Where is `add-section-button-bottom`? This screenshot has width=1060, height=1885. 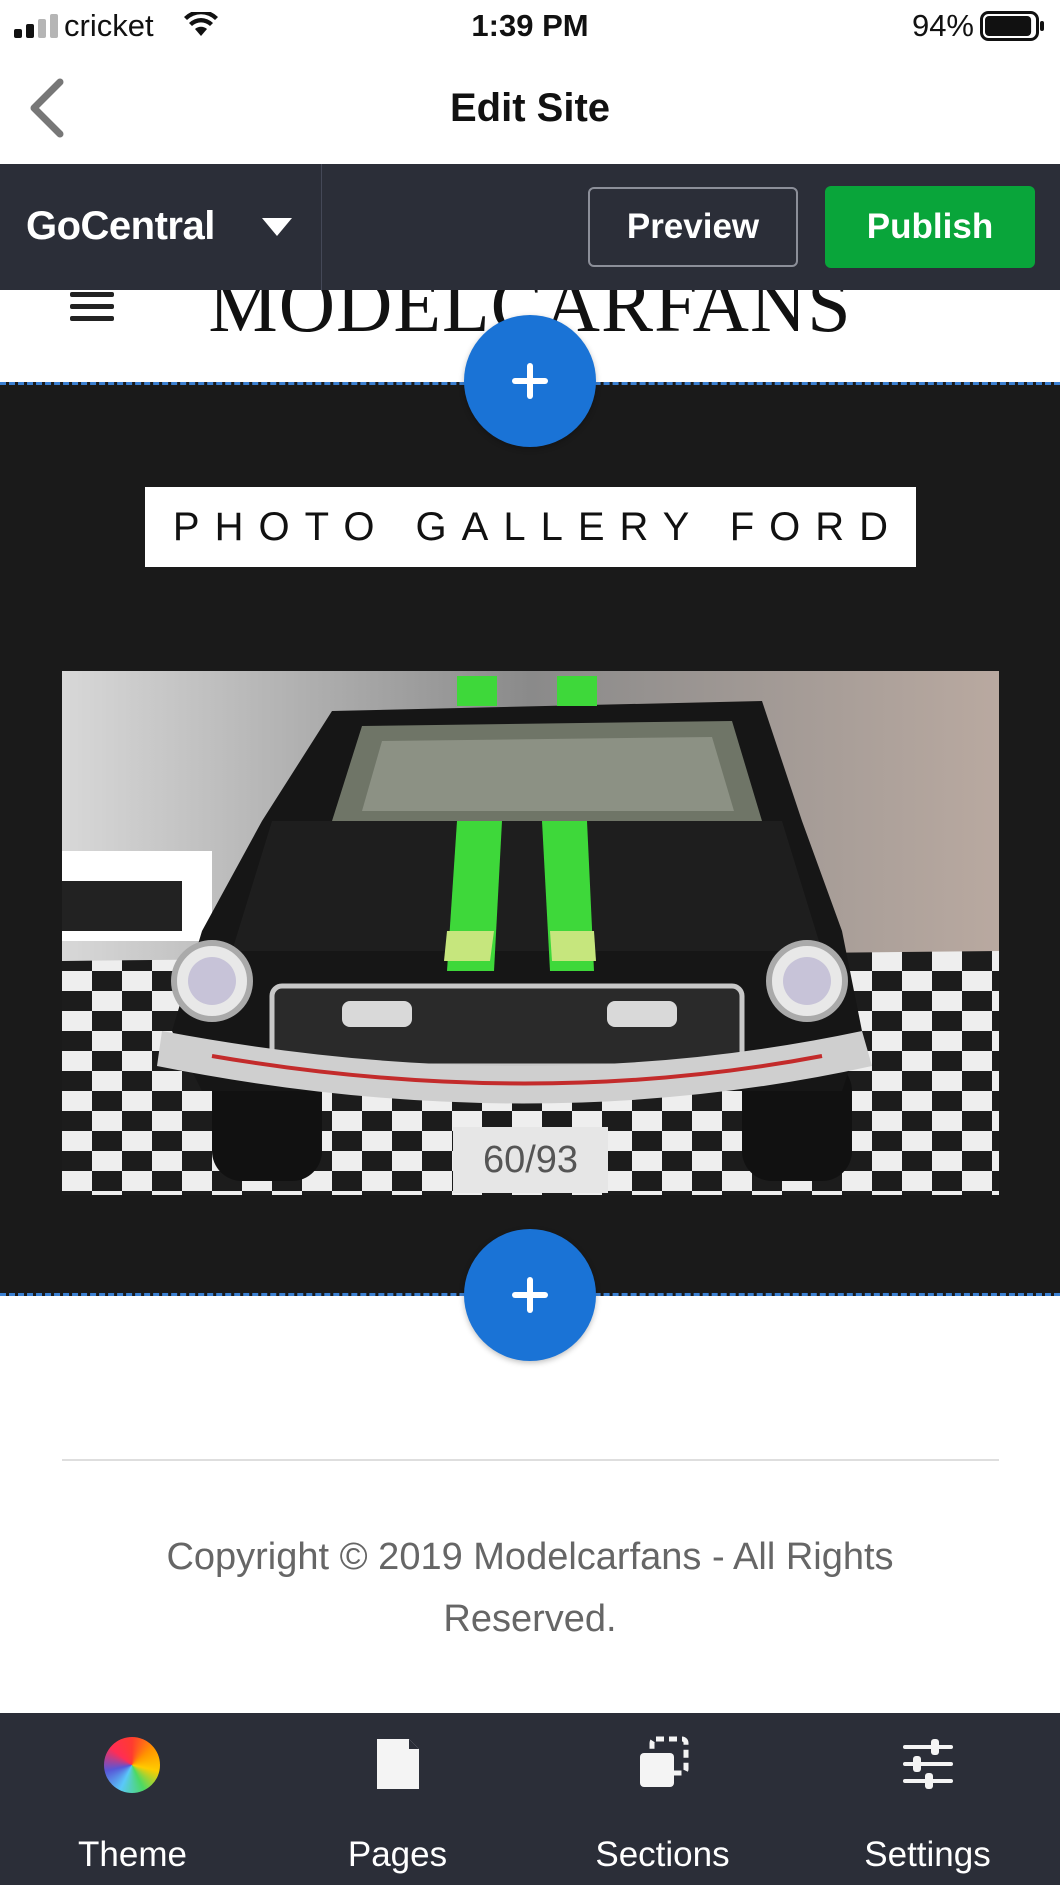
add-section-button-bottom is located at coordinates (530, 1295).